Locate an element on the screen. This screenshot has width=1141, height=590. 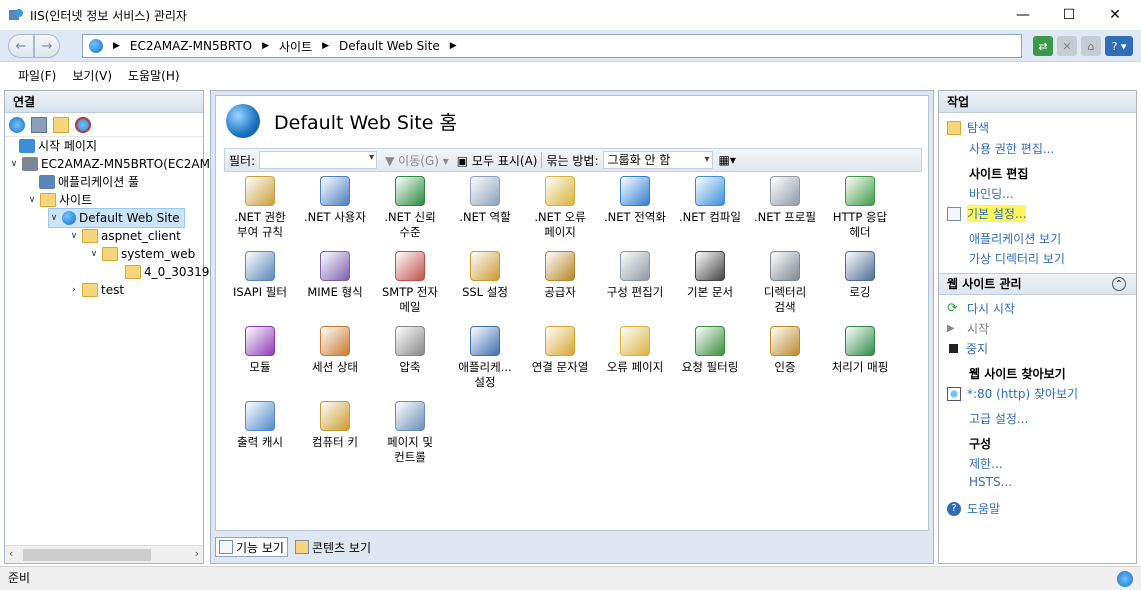
scroll-thumb is located at coordinates (87, 555).